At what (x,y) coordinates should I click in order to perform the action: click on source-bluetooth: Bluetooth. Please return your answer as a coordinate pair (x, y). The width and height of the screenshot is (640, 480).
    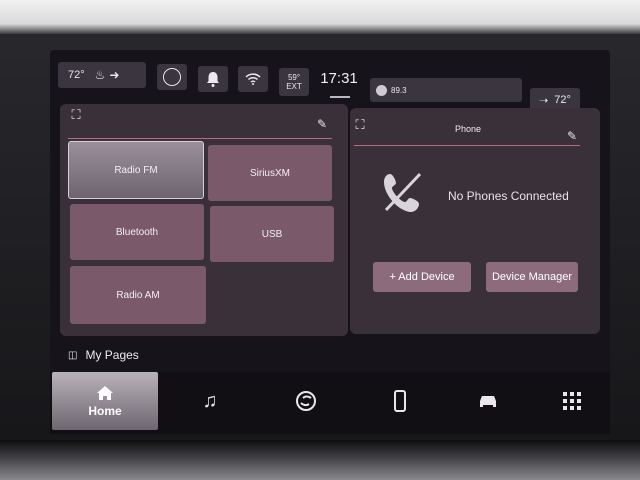
    Looking at the image, I should click on (137, 232).